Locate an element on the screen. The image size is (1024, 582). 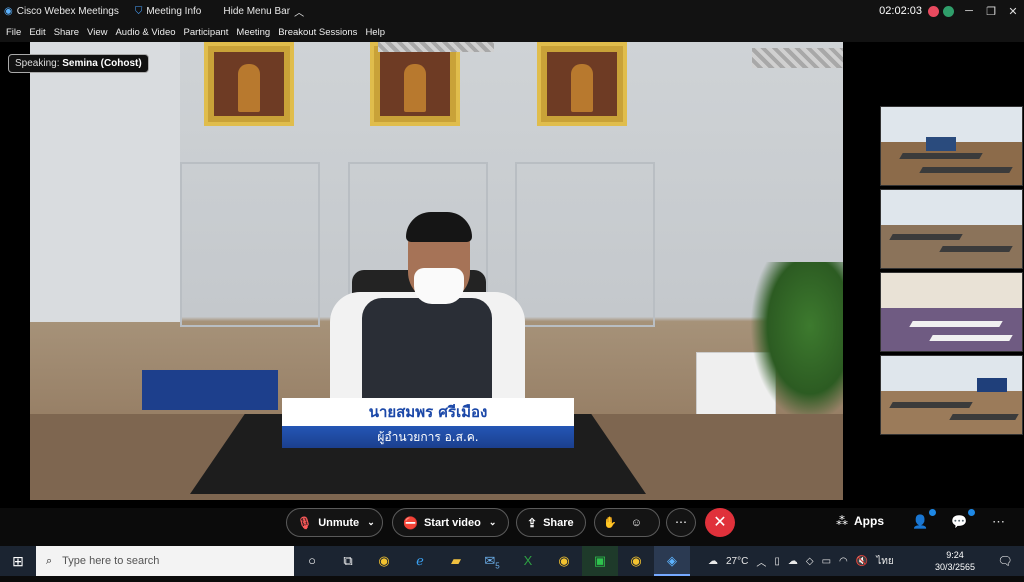
unmute-button: 🎙 Unmute ⌄ is located at coordinates (334, 522).